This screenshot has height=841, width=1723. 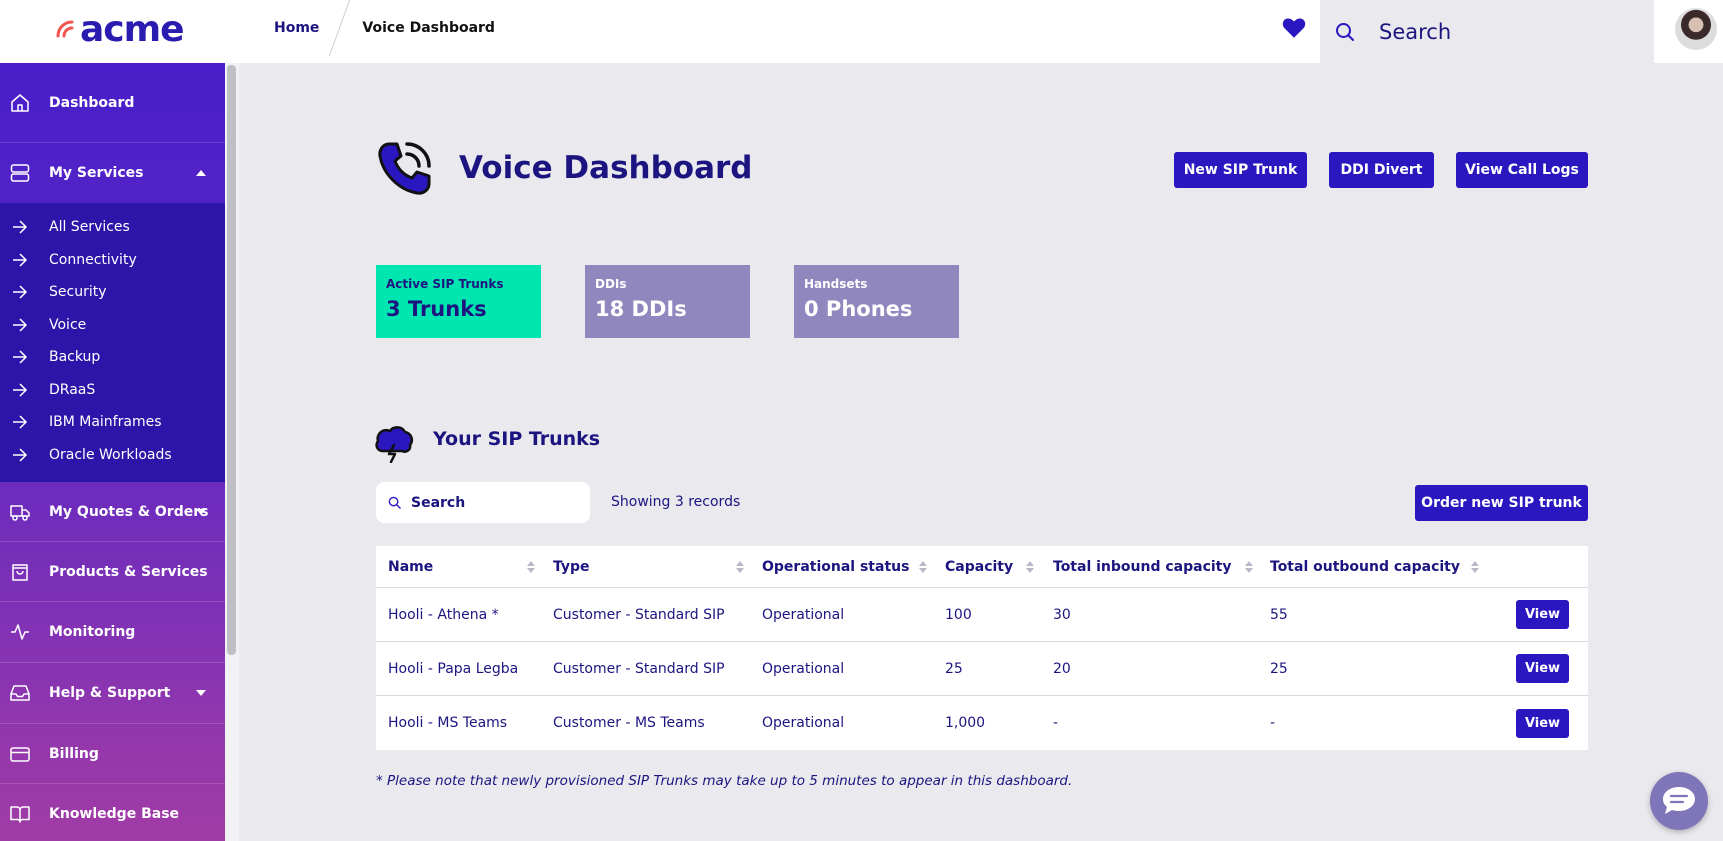 I want to click on acme-logo: acme, so click(x=120, y=29).